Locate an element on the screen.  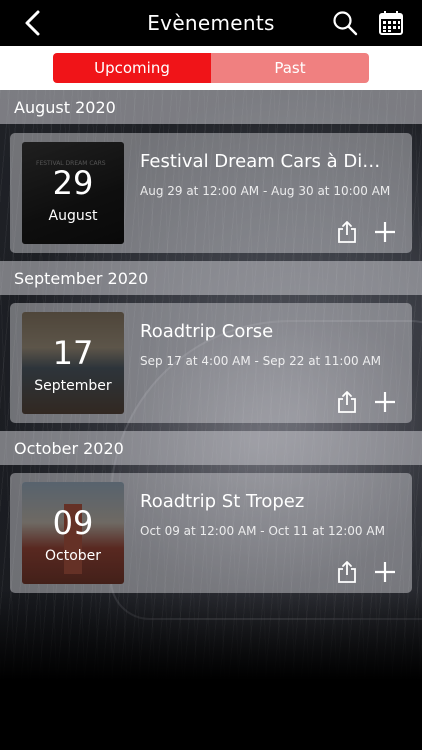
top-bar: Evènements is located at coordinates (211, 23).